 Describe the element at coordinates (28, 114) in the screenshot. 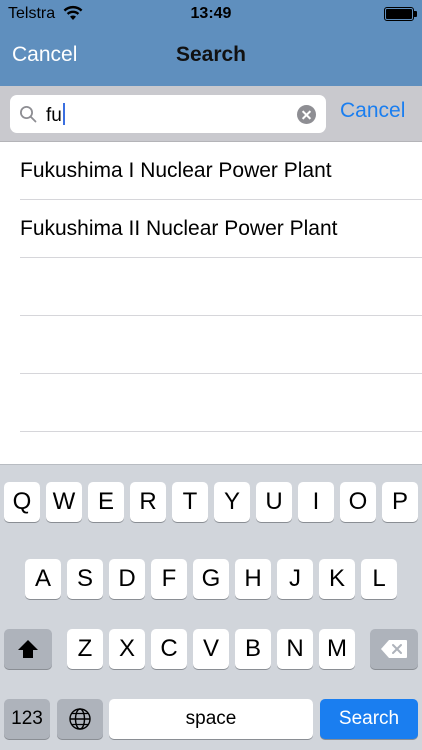

I see `search-icon` at that location.